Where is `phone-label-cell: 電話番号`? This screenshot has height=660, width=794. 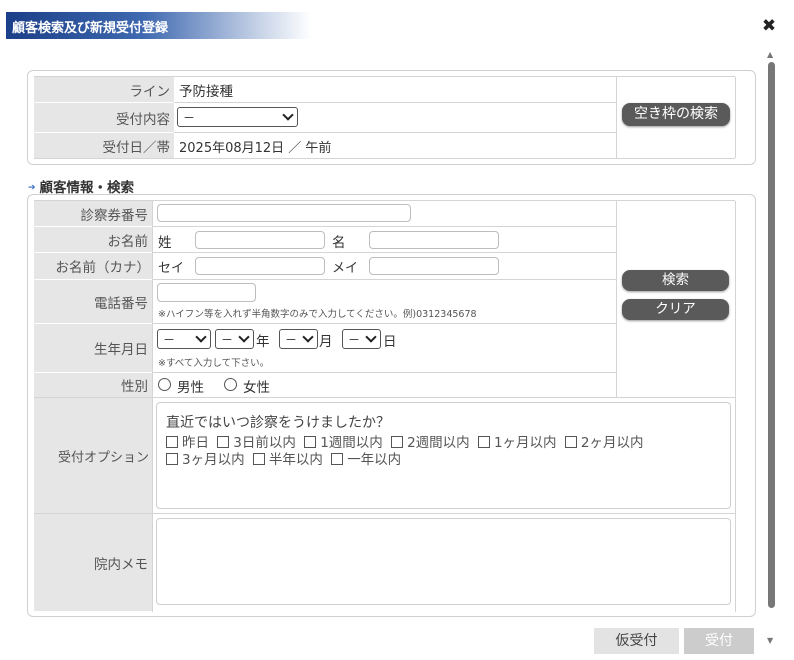
phone-label-cell: 電話番号 is located at coordinates (93, 301).